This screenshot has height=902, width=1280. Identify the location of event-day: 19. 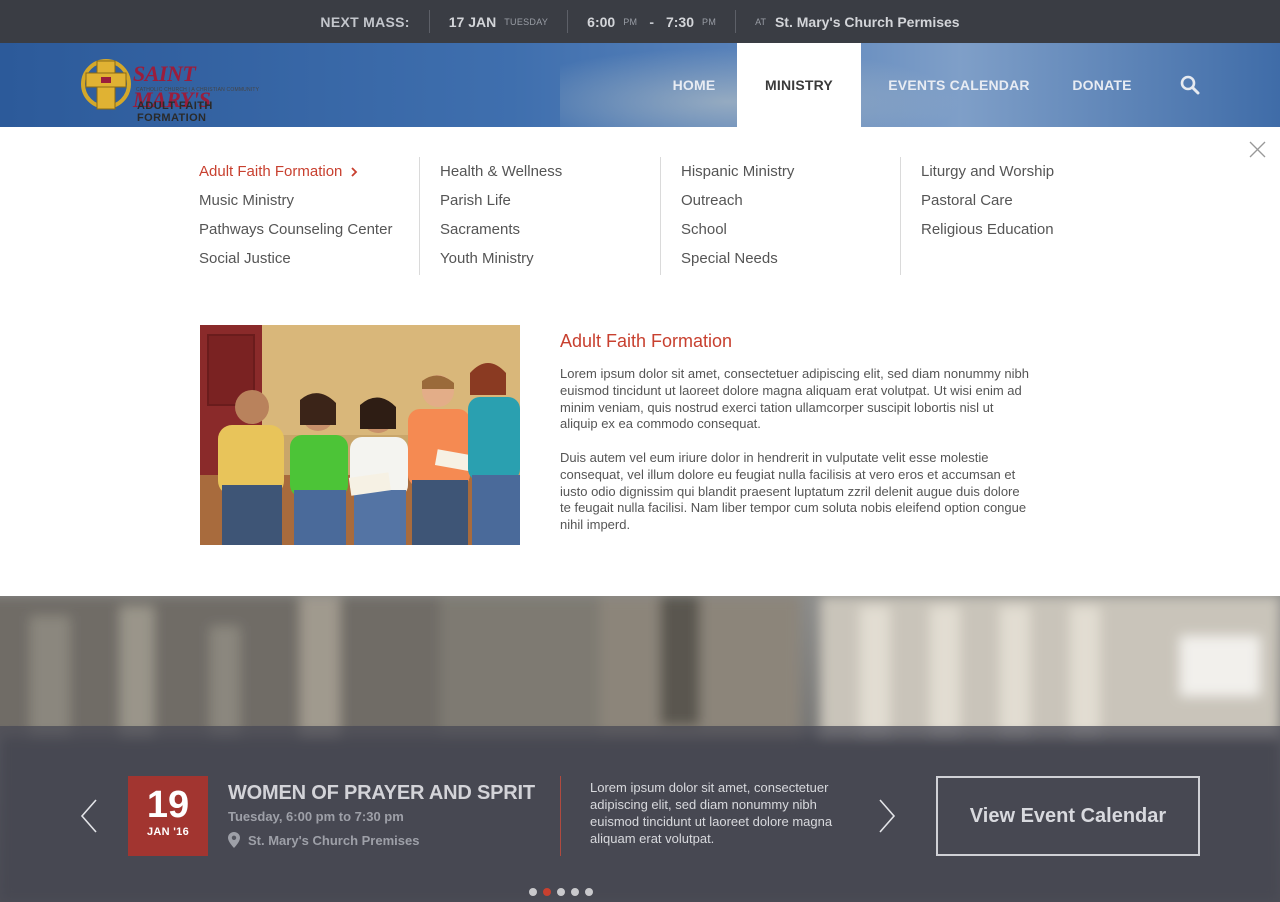
(168, 805).